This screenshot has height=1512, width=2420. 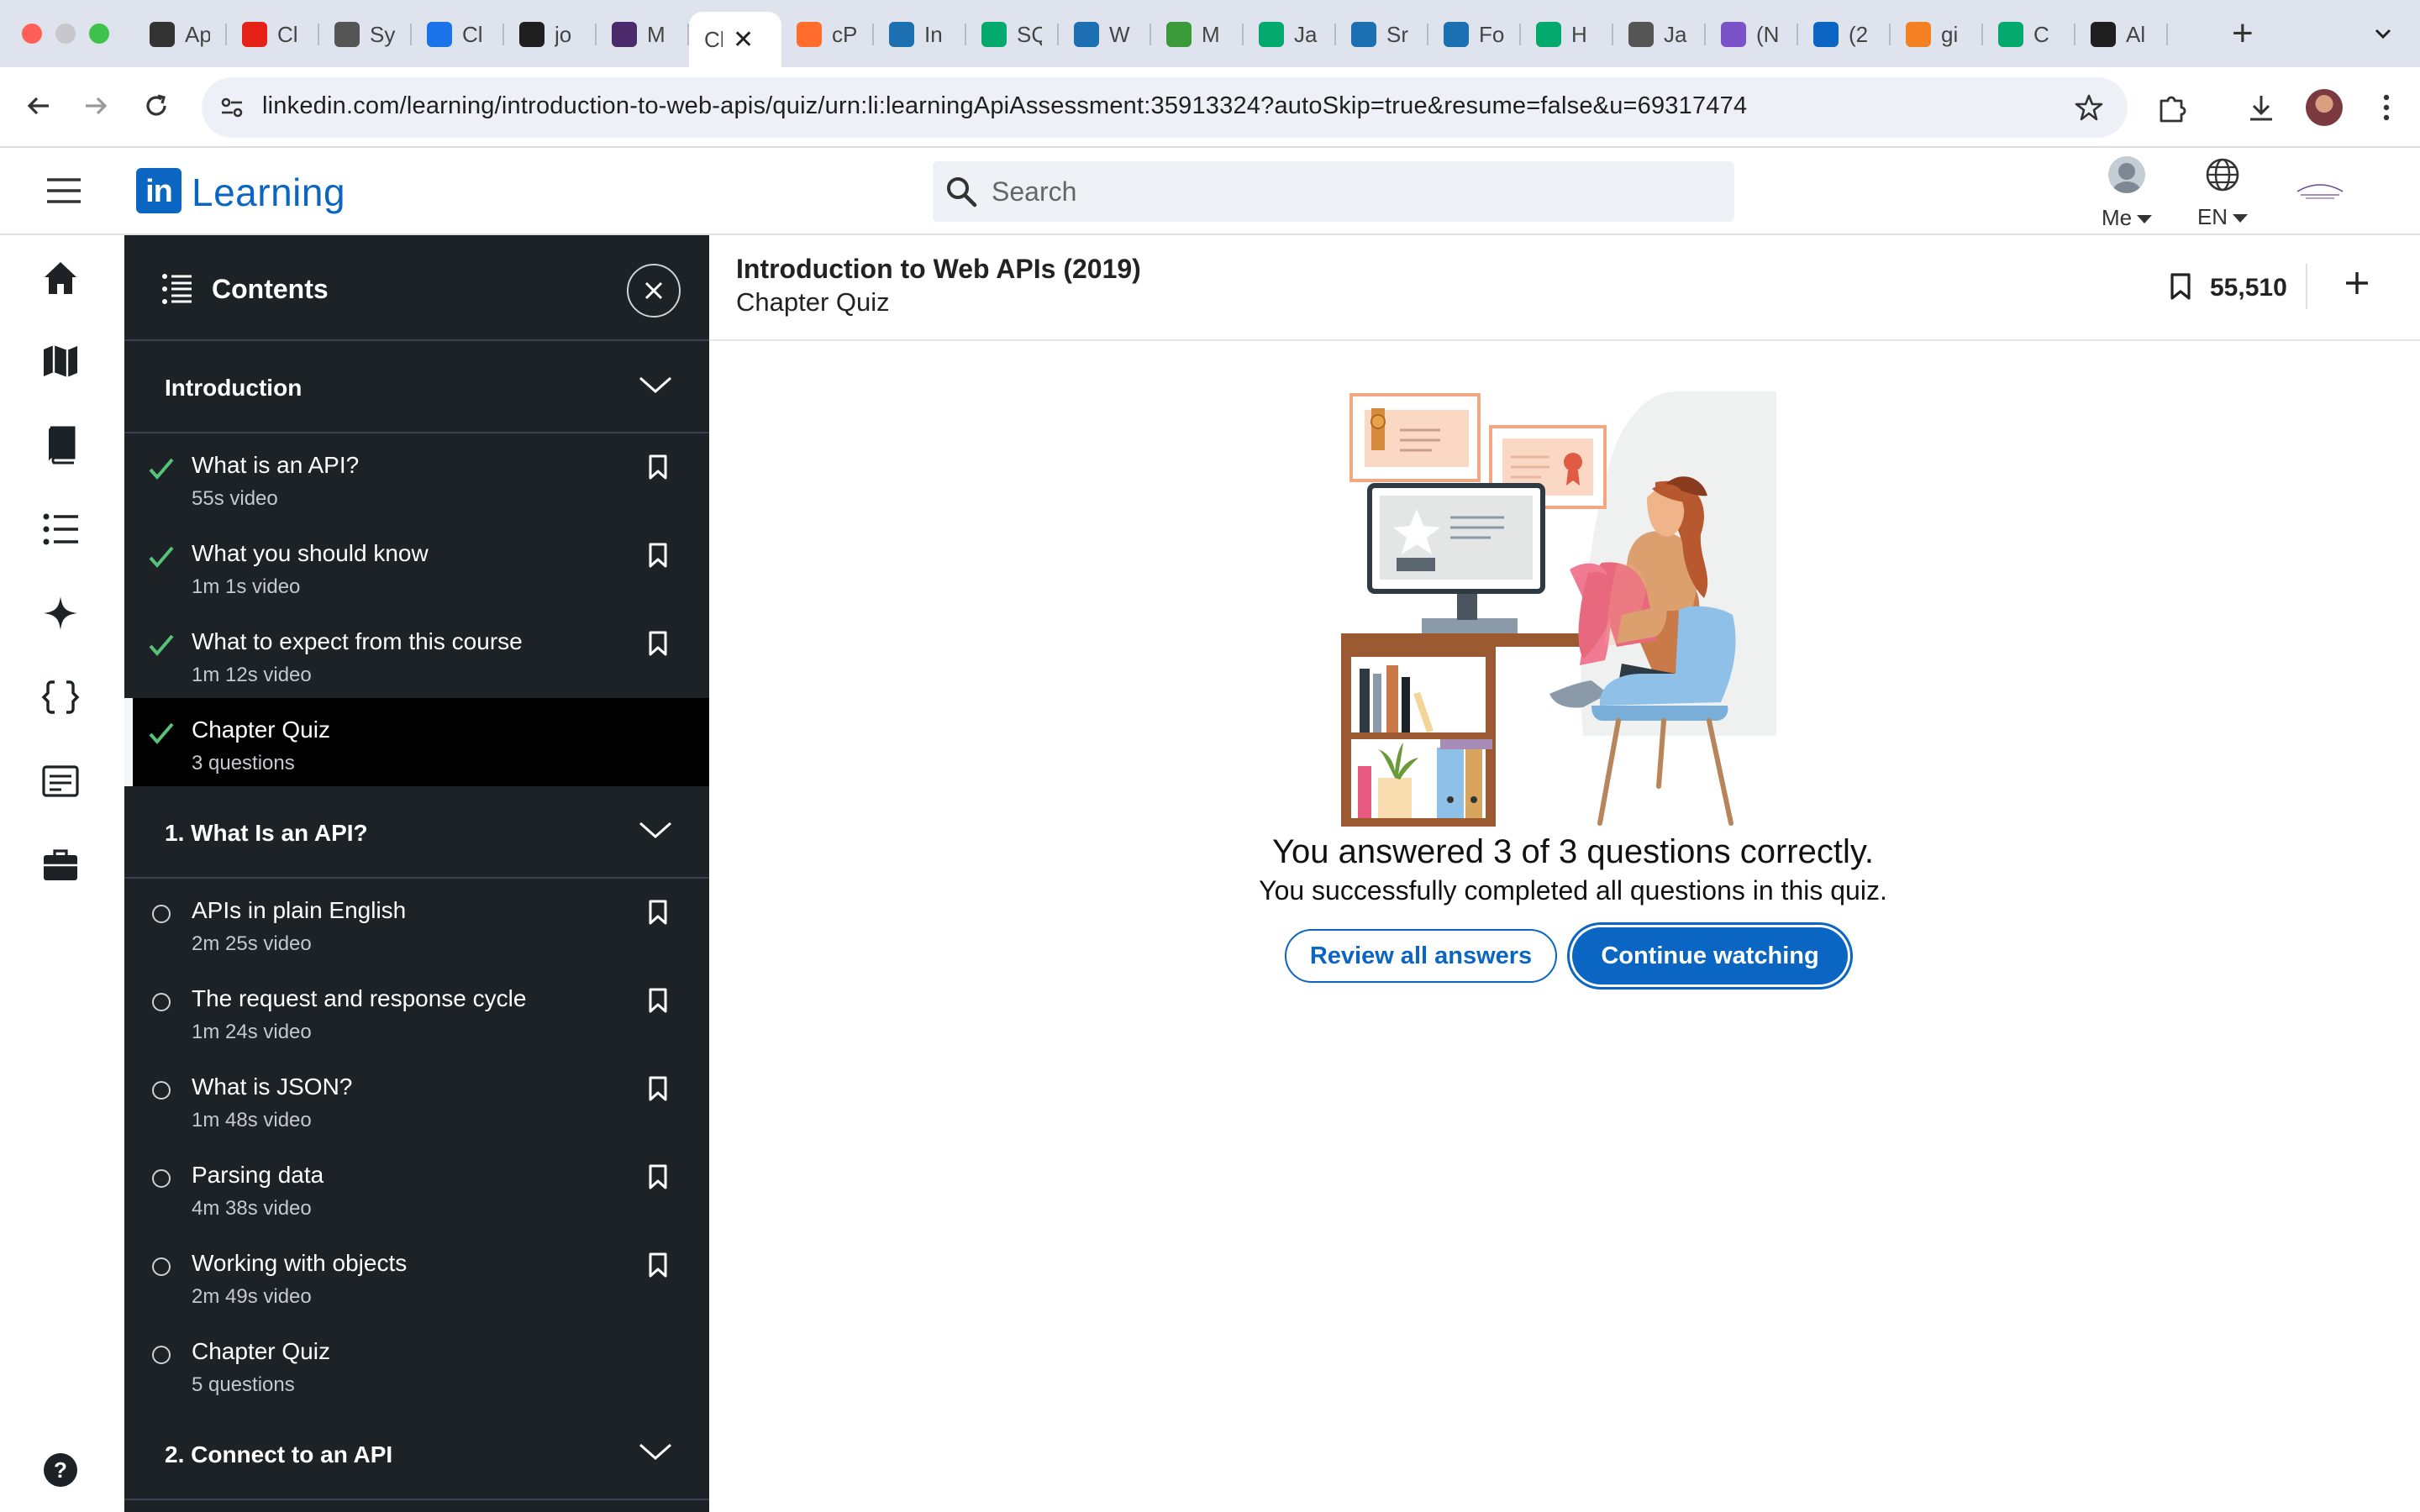 I want to click on library-nav-button, so click(x=60, y=445).